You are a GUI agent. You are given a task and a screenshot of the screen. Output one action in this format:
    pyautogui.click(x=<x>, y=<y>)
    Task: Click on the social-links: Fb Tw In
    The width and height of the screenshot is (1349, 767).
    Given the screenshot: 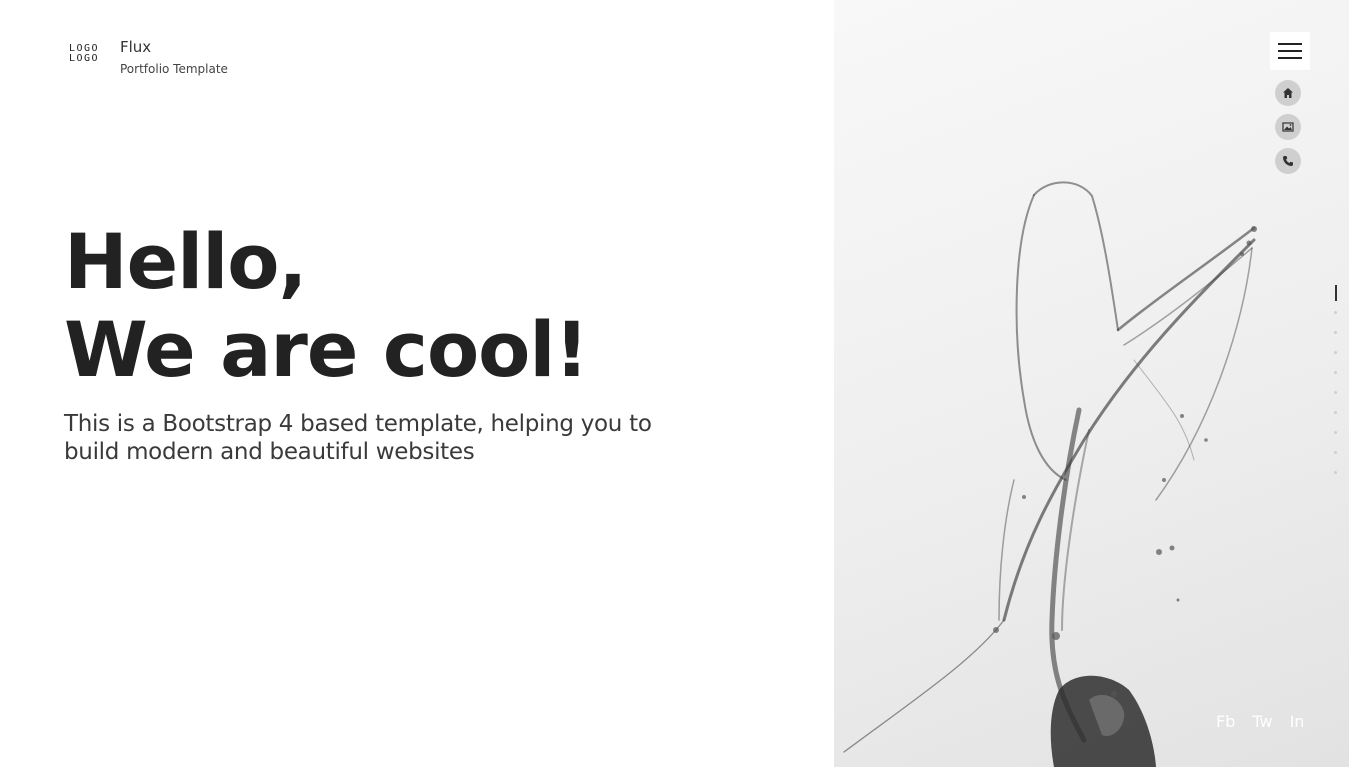 What is the action you would take?
    pyautogui.click(x=1260, y=721)
    